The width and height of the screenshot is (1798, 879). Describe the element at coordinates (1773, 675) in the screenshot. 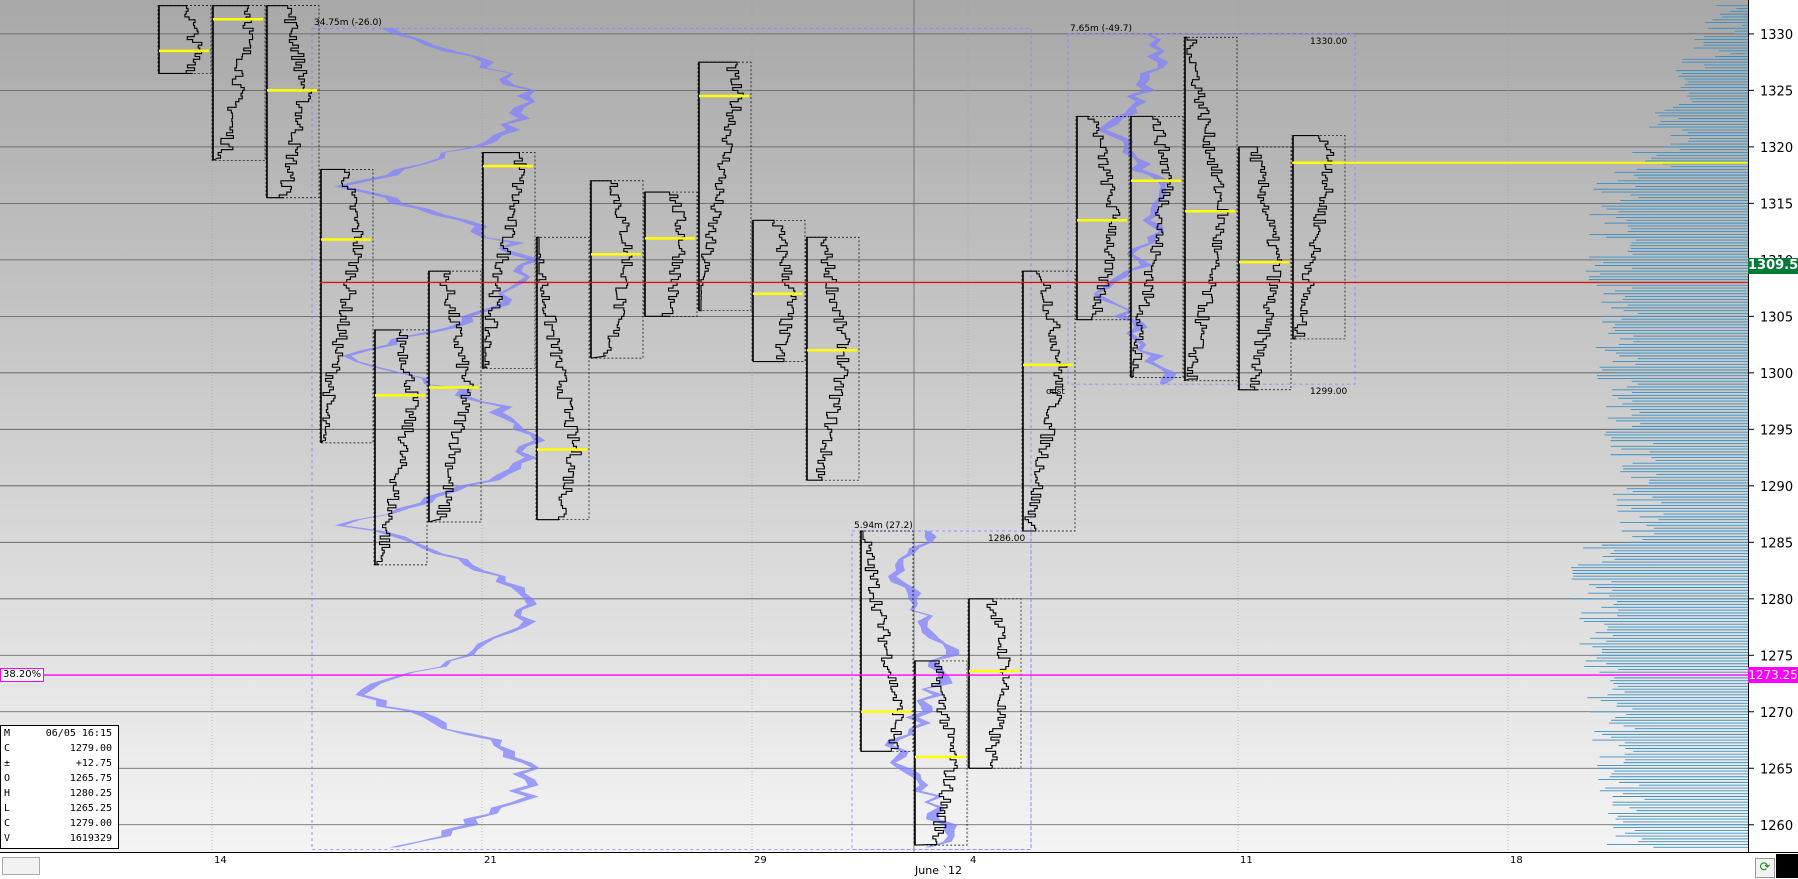

I see `fib-price-flag: 1273.25` at that location.